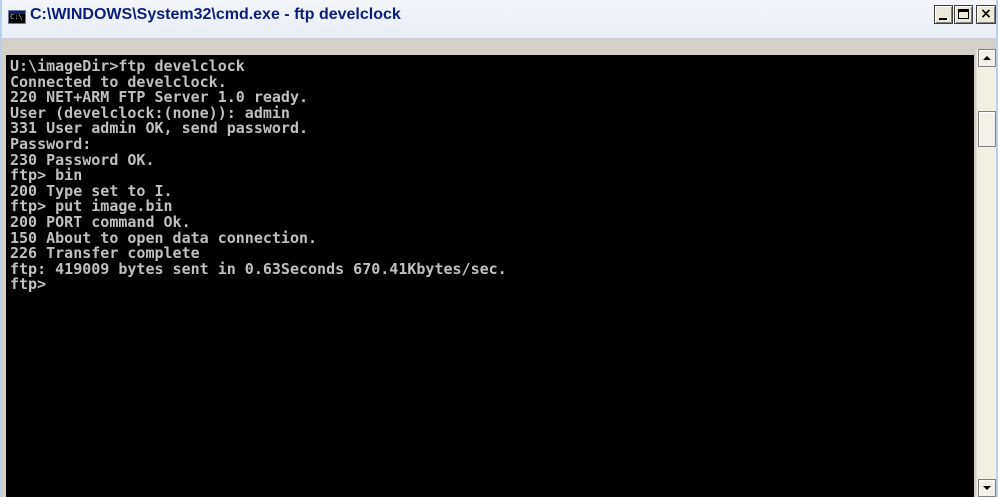 This screenshot has height=497, width=998. I want to click on maximize-button, so click(963, 14).